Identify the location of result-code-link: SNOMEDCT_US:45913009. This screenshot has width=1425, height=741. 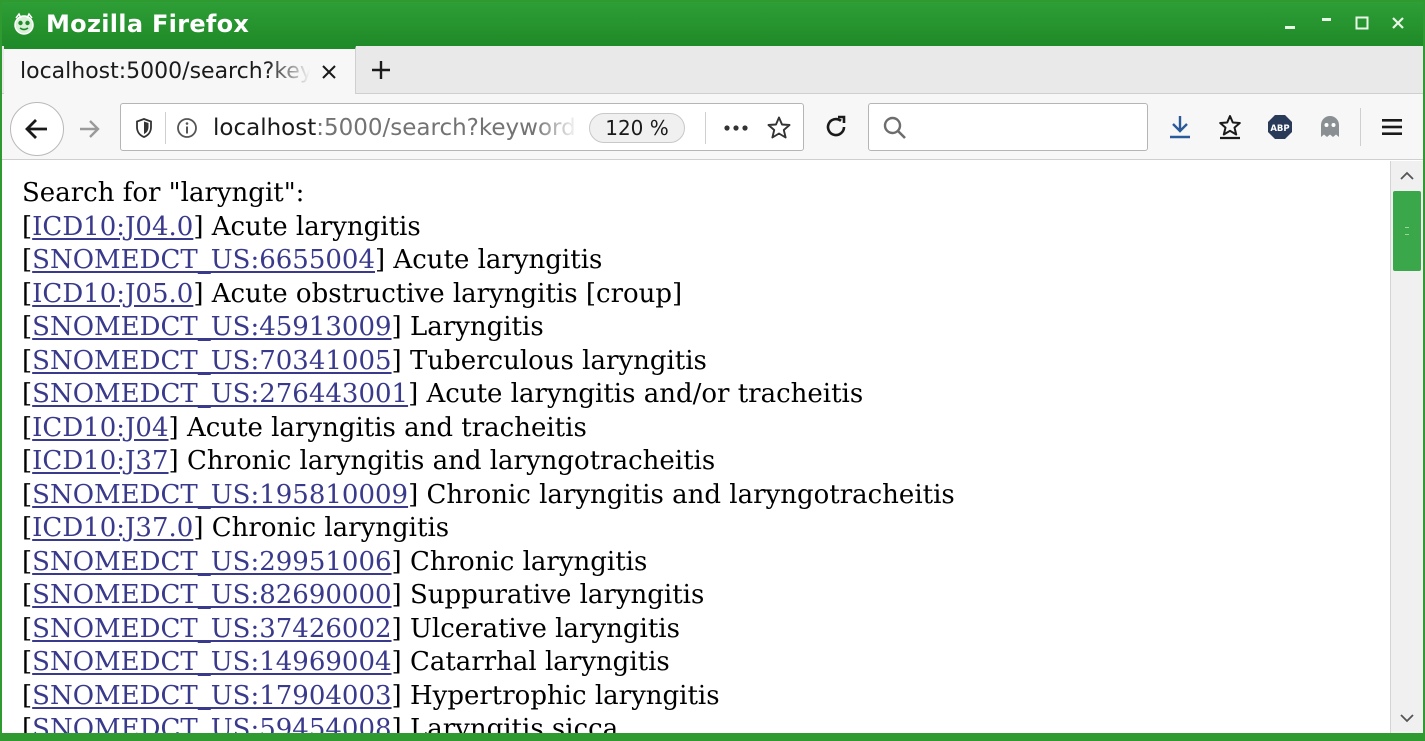
(211, 327).